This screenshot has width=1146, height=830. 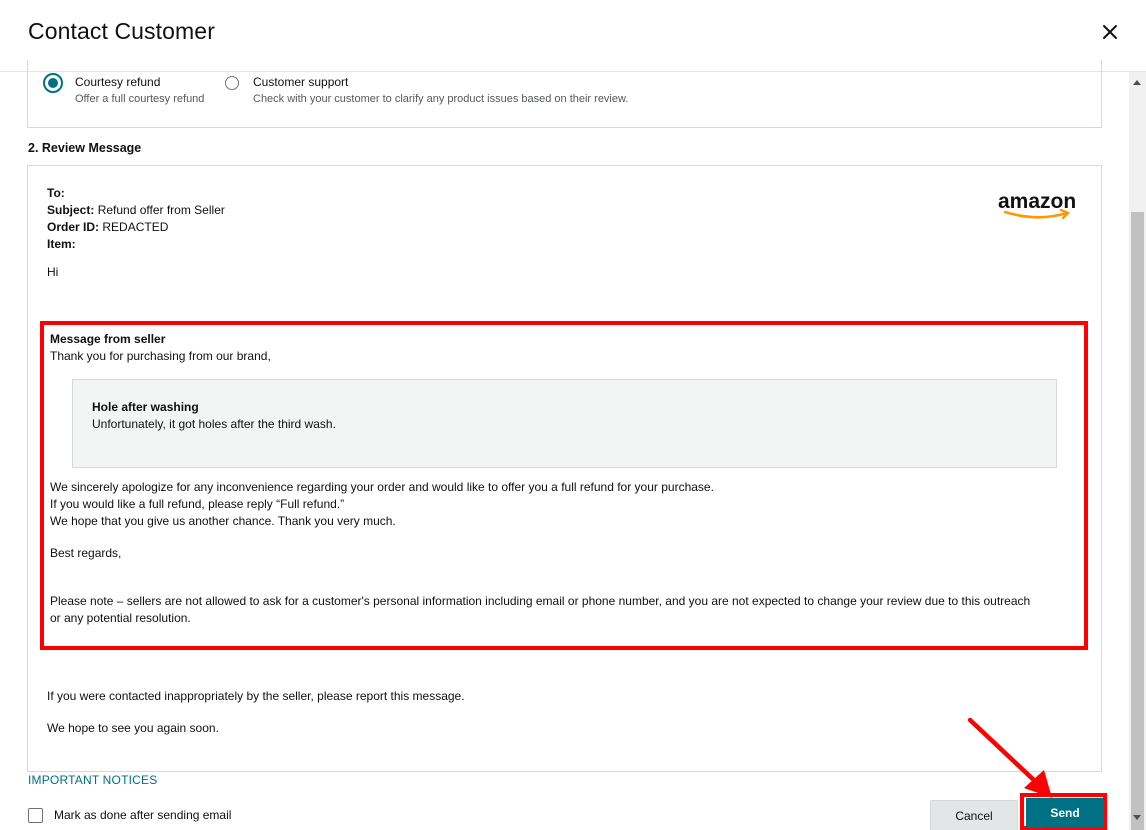 I want to click on amazon-logo: amazon, so click(x=1037, y=205).